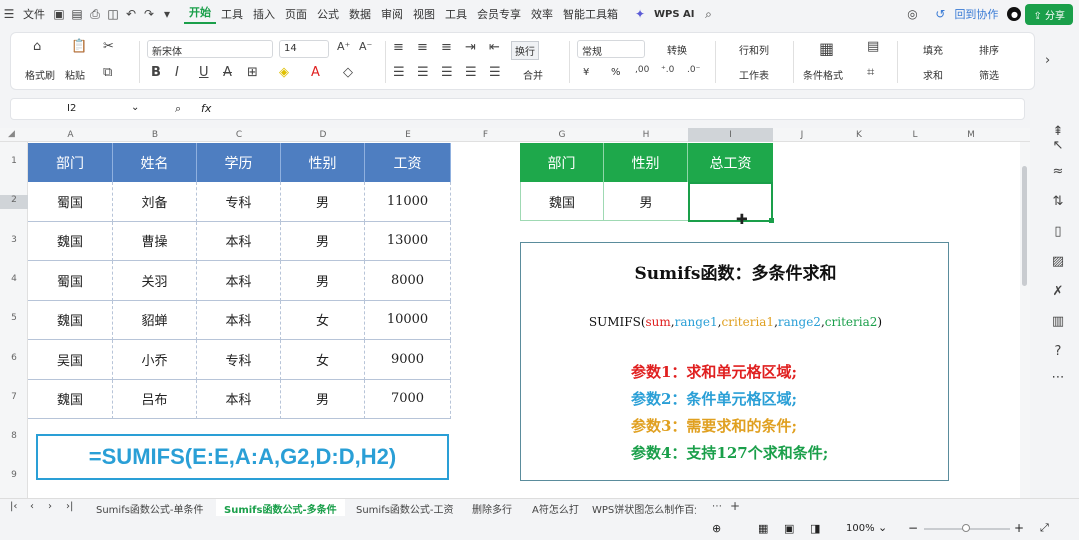  I want to click on employee-cell-r1-c1: 曹操, so click(155, 241).